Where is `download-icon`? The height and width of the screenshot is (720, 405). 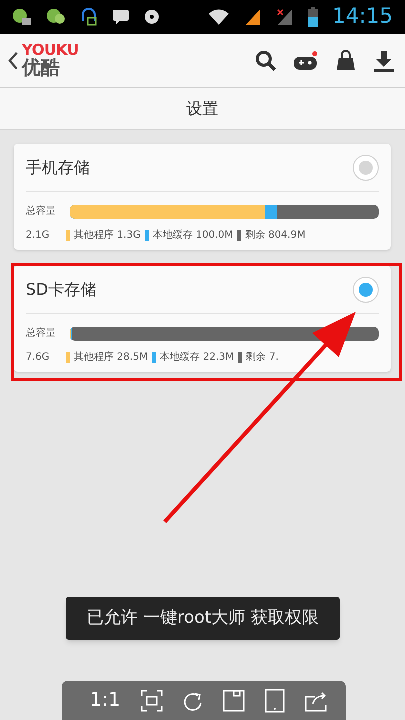
download-icon is located at coordinates (384, 61).